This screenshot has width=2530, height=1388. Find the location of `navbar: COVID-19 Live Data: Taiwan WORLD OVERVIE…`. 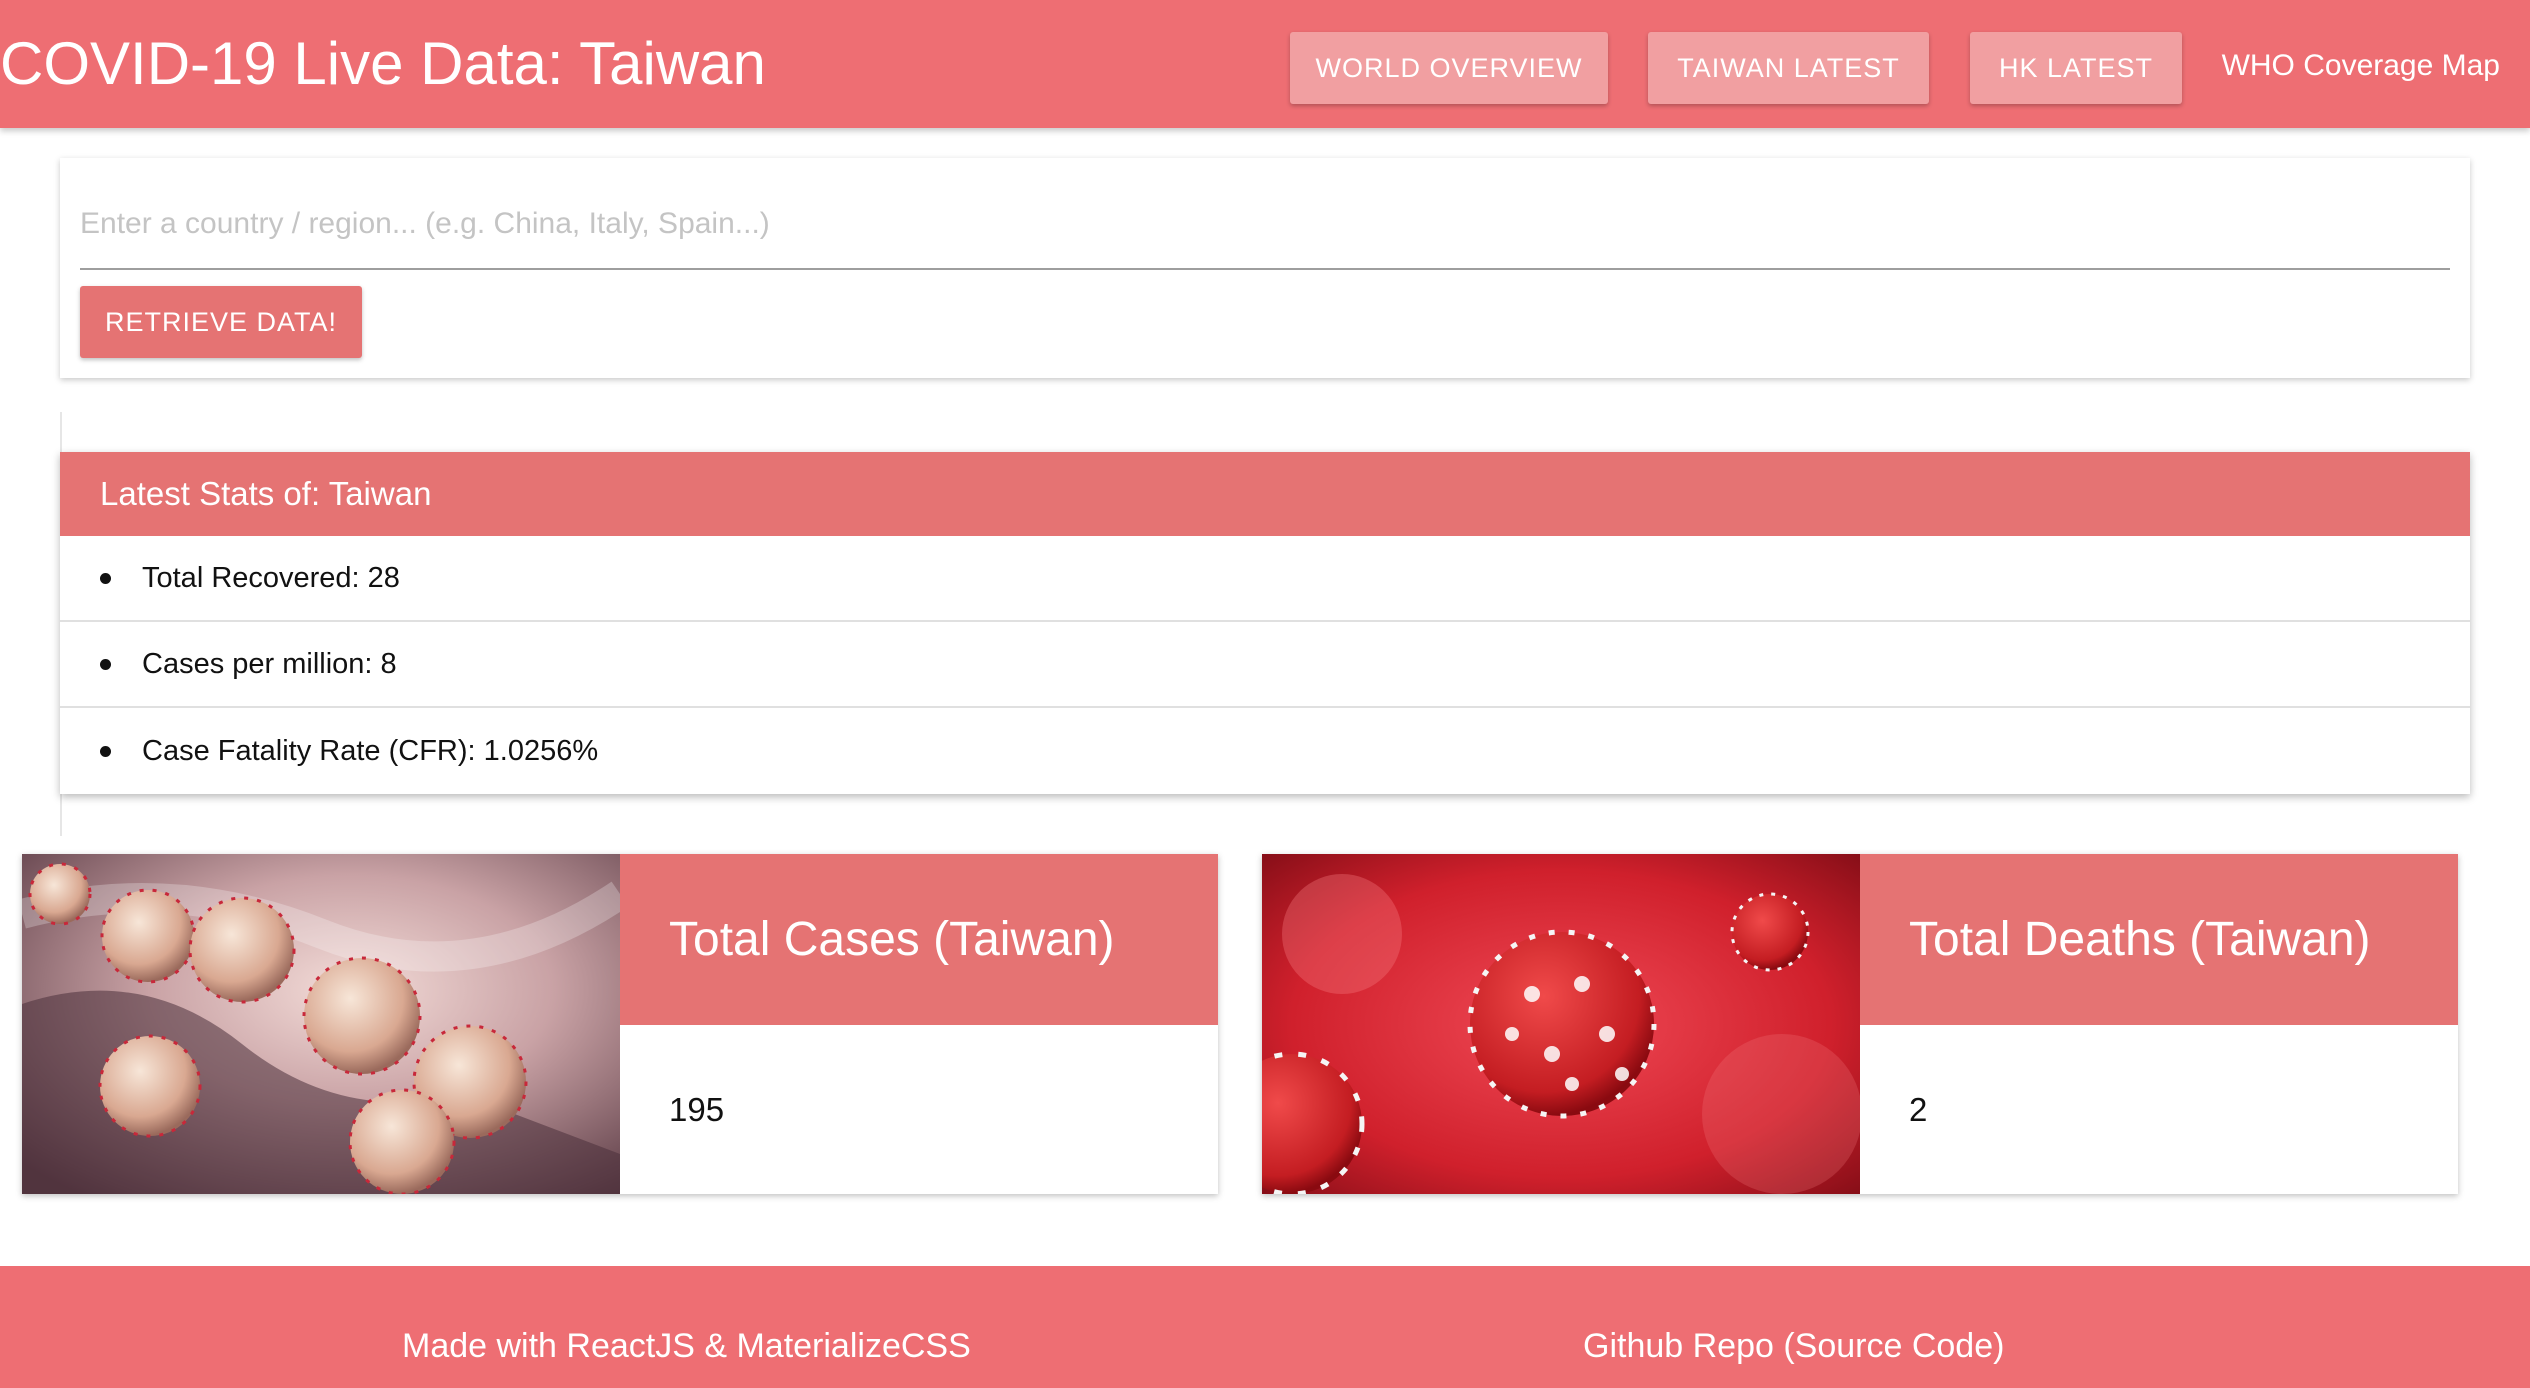

navbar: COVID-19 Live Data: Taiwan WORLD OVERVIE… is located at coordinates (1265, 64).